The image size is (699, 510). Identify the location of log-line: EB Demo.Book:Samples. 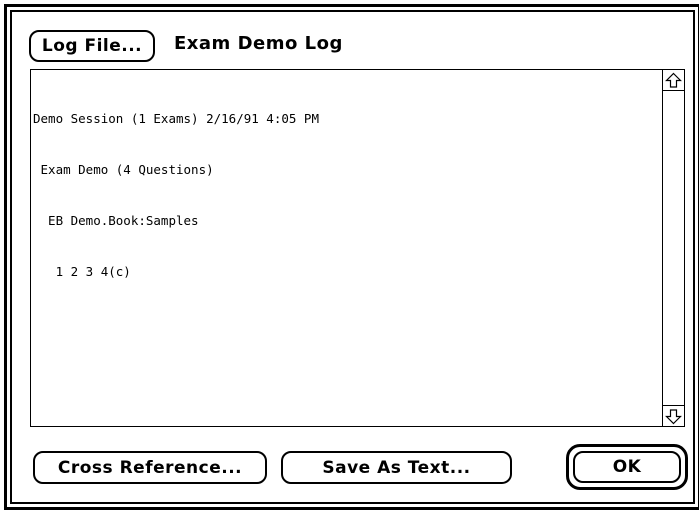
(116, 220).